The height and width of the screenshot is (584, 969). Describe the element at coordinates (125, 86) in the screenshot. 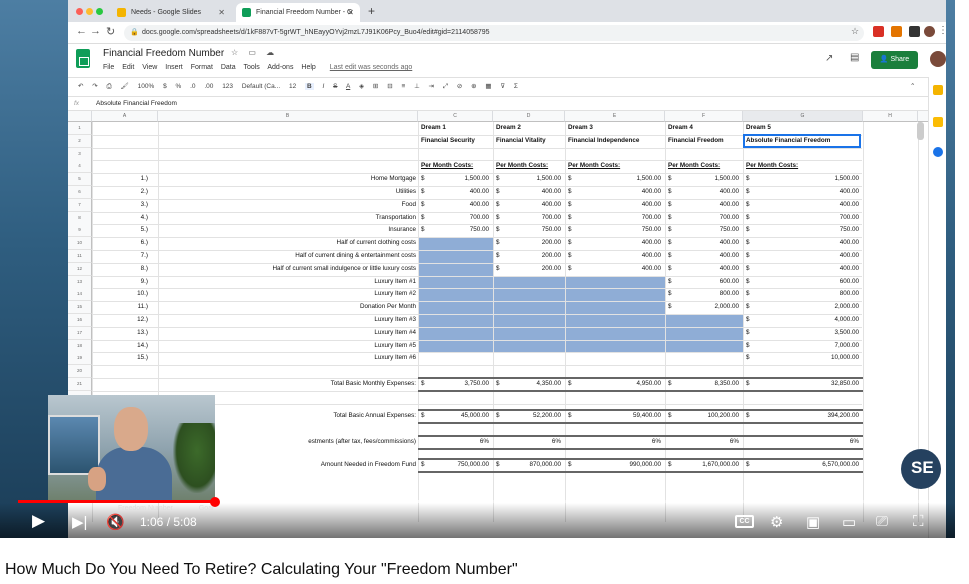

I see `paint-format-icon: 🖌` at that location.